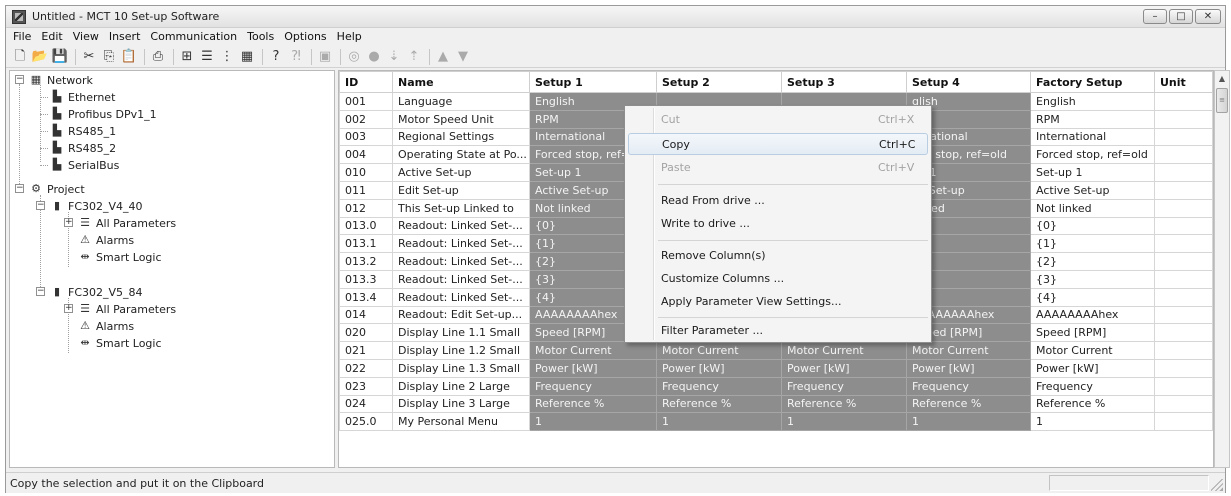  What do you see at coordinates (366, 101) in the screenshot?
I see `param-id-cell: 001` at bounding box center [366, 101].